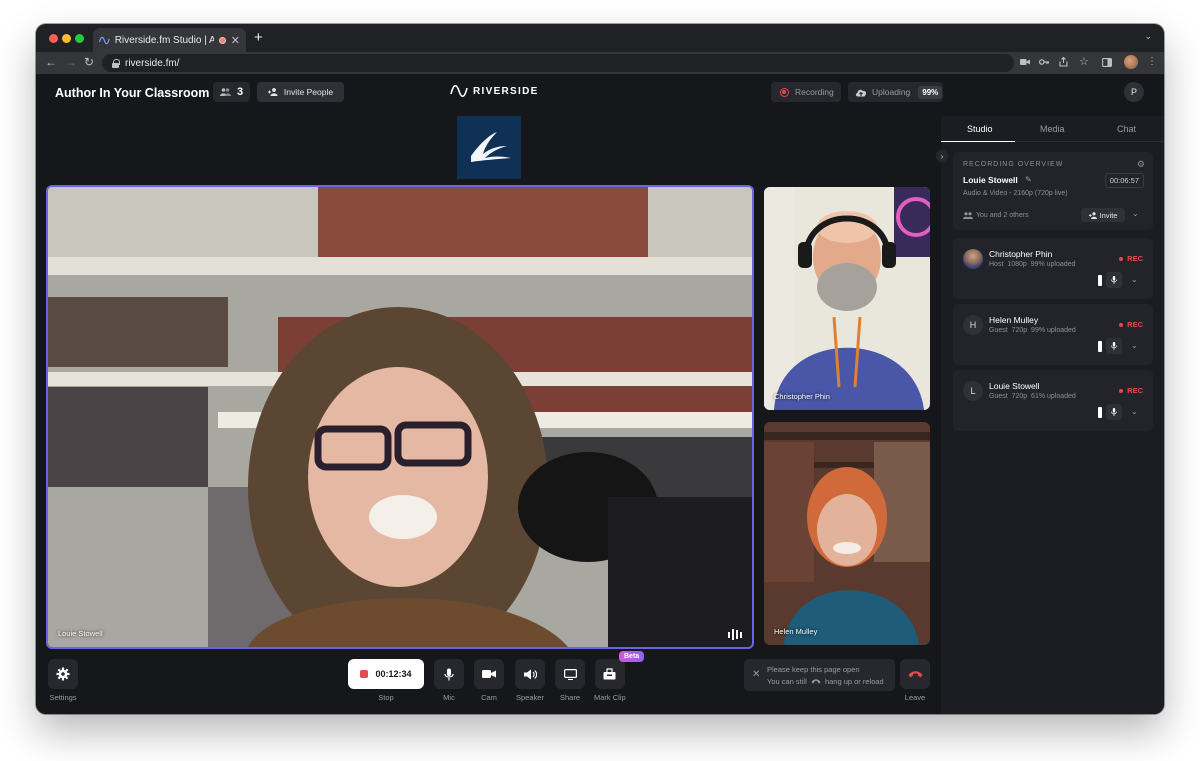 The image size is (1200, 761). What do you see at coordinates (80, 633) in the screenshot?
I see `main-video-name: Louie Stowell` at bounding box center [80, 633].